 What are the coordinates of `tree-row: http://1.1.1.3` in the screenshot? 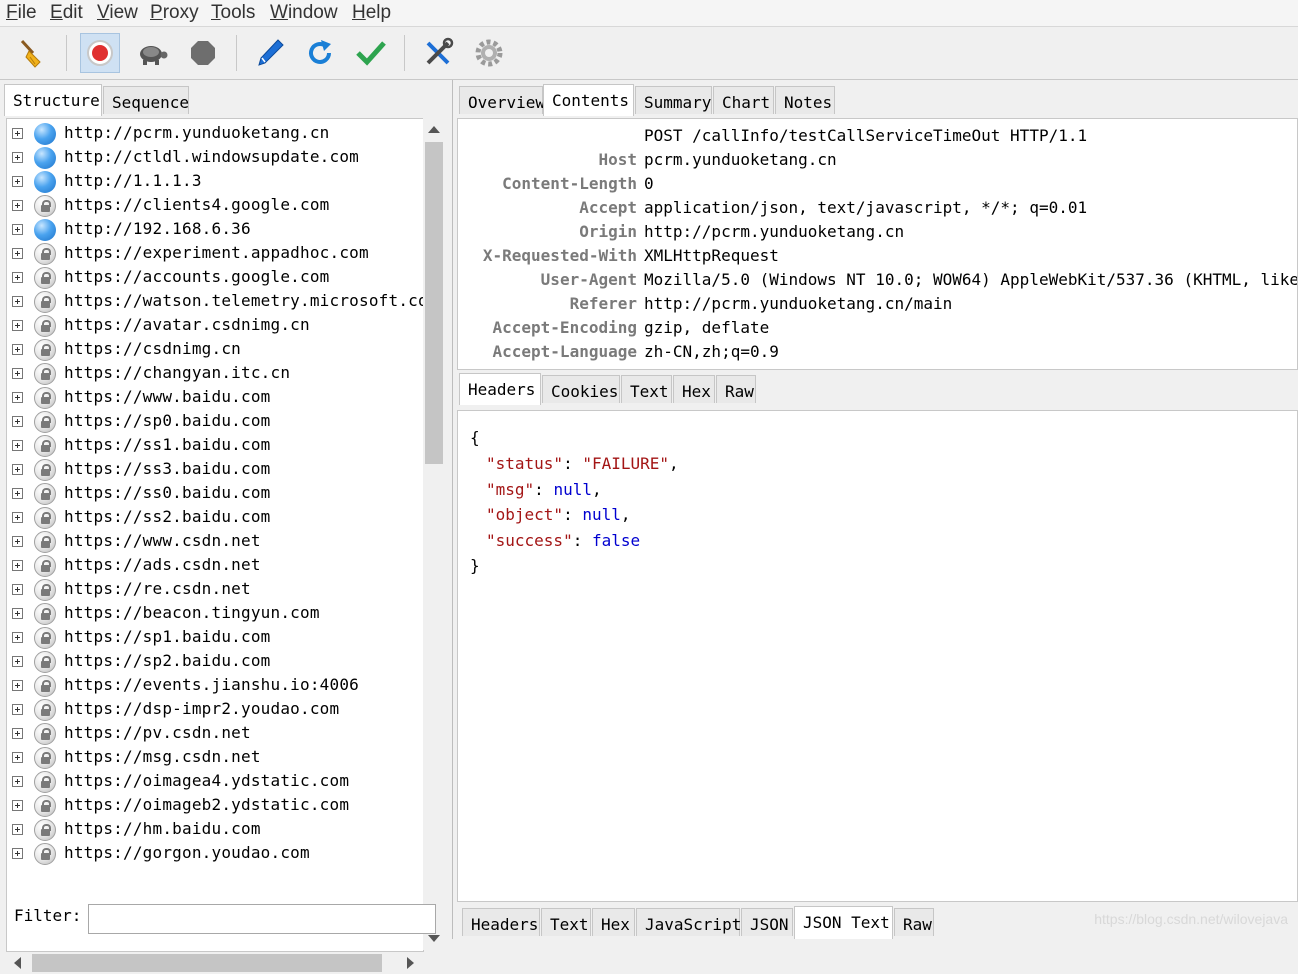 It's located at (215, 182).